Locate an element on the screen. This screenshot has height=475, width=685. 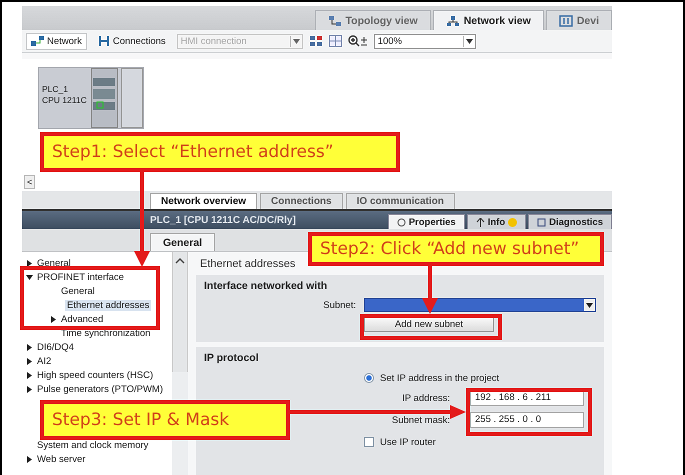
device-icon is located at coordinates (565, 20).